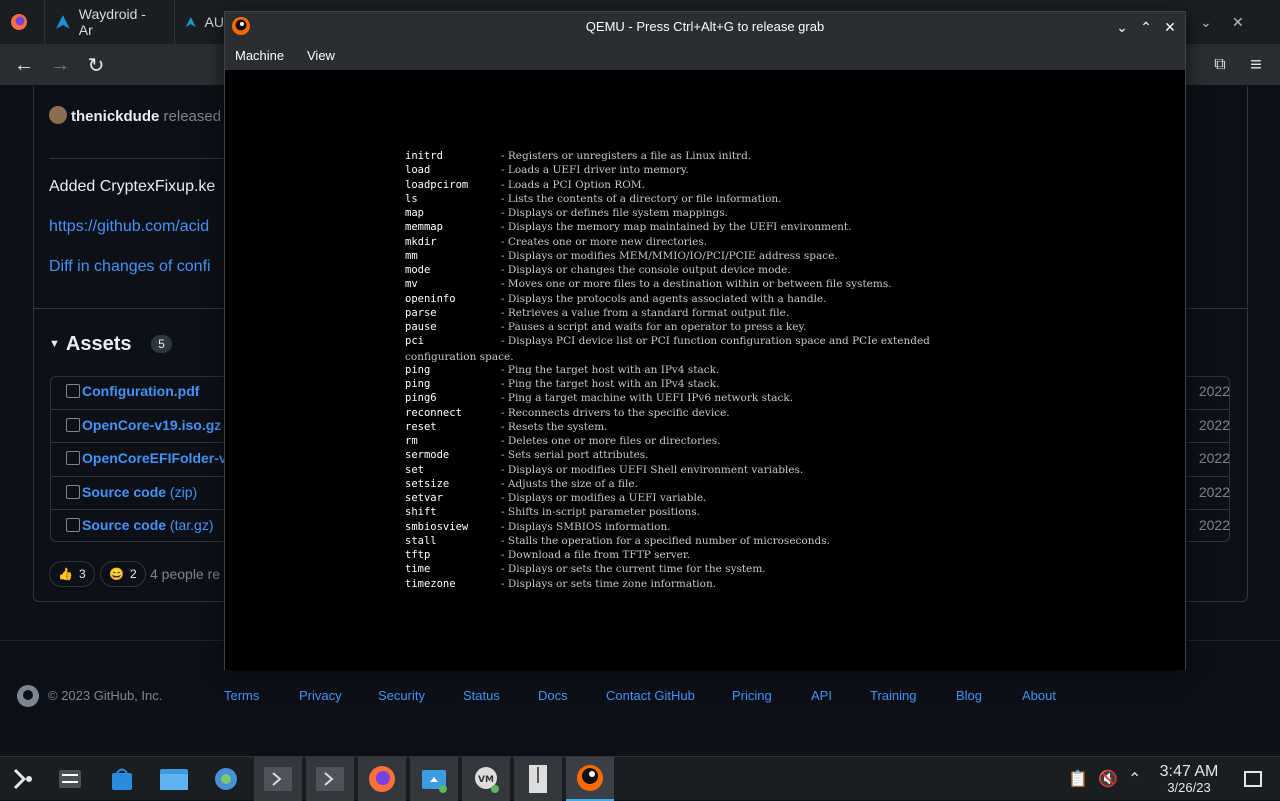 The image size is (1280, 801). What do you see at coordinates (1146, 27) in the screenshot?
I see `maximize-button: ⌃` at bounding box center [1146, 27].